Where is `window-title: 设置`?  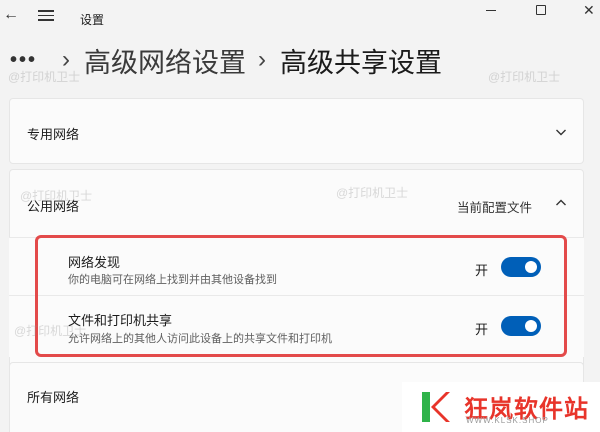
window-title: 设置 is located at coordinates (92, 20).